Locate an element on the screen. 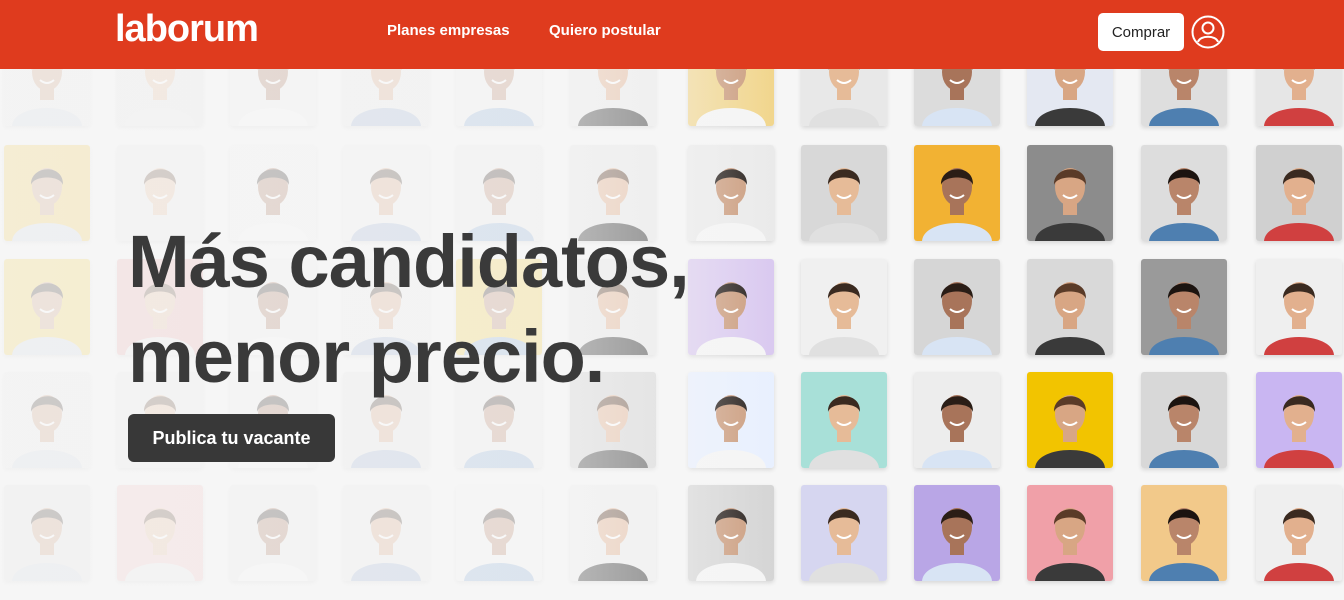 The image size is (1344, 600). laborum-logo: laborum is located at coordinates (187, 29).